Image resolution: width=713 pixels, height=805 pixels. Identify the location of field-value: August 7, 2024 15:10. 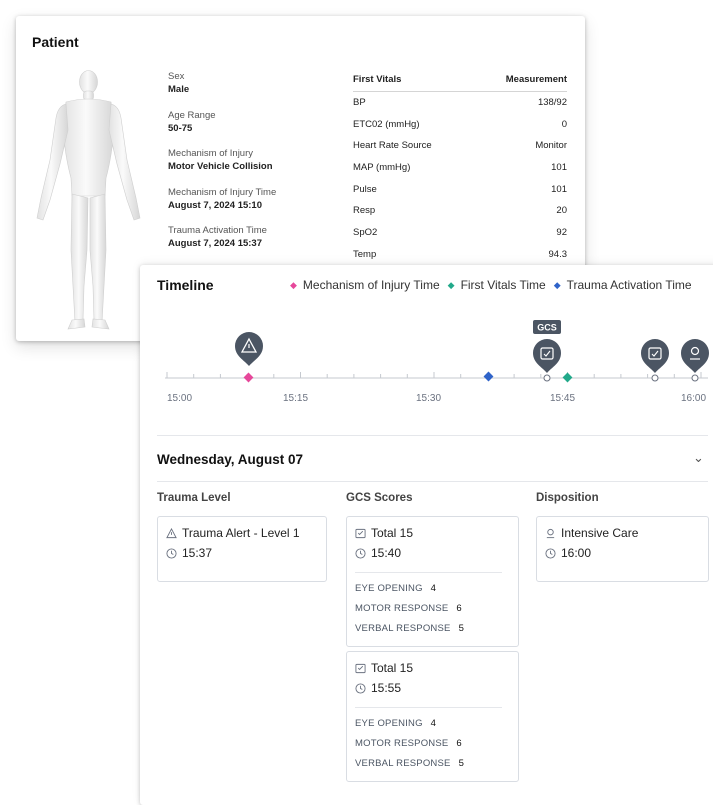
(215, 205).